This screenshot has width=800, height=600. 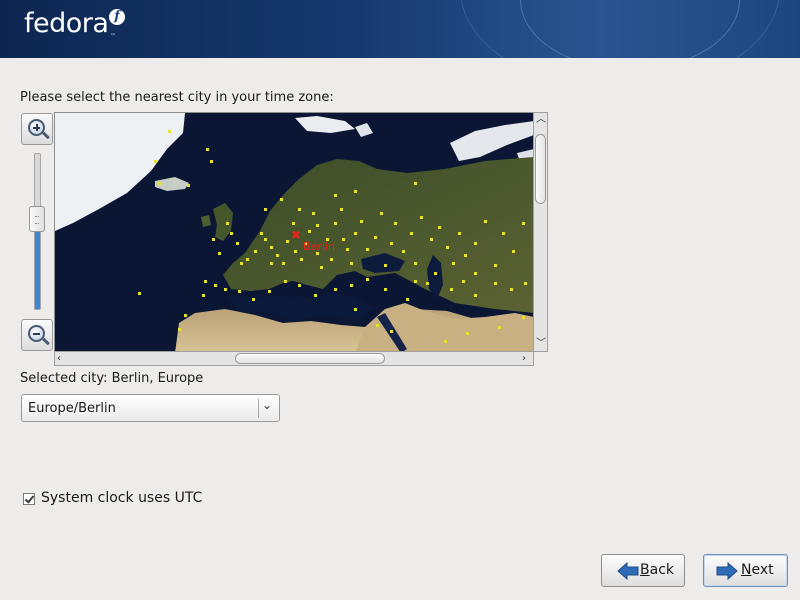 I want to click on scroll-up-arrow-icon: ︿, so click(x=541, y=120).